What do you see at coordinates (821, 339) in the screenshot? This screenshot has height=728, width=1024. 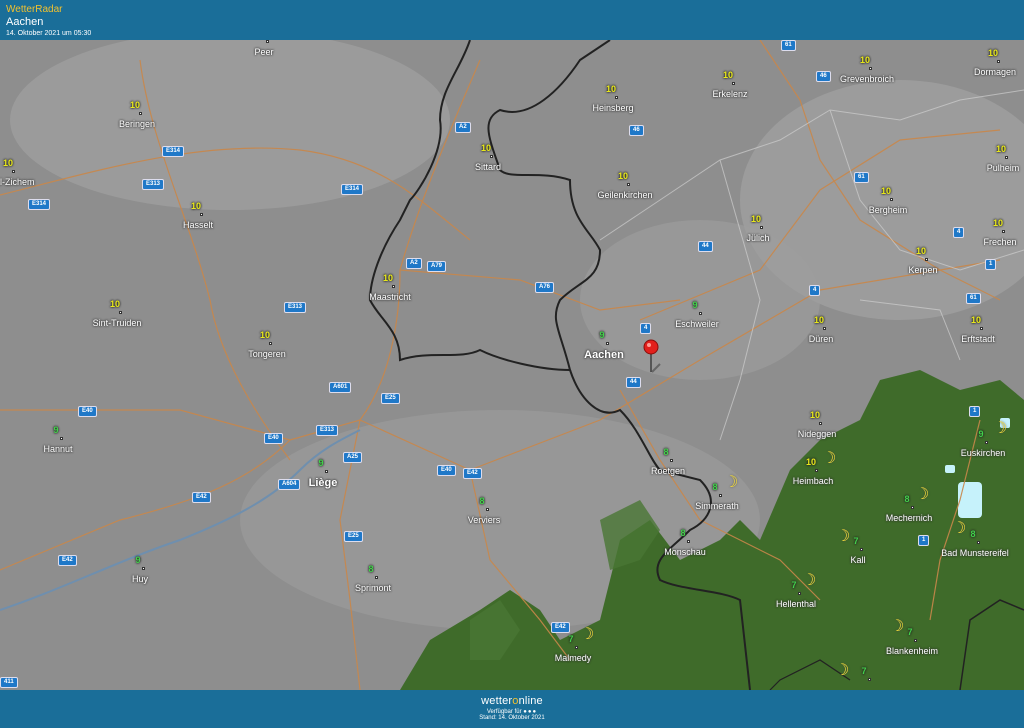 I see `city-name: Düren` at bounding box center [821, 339].